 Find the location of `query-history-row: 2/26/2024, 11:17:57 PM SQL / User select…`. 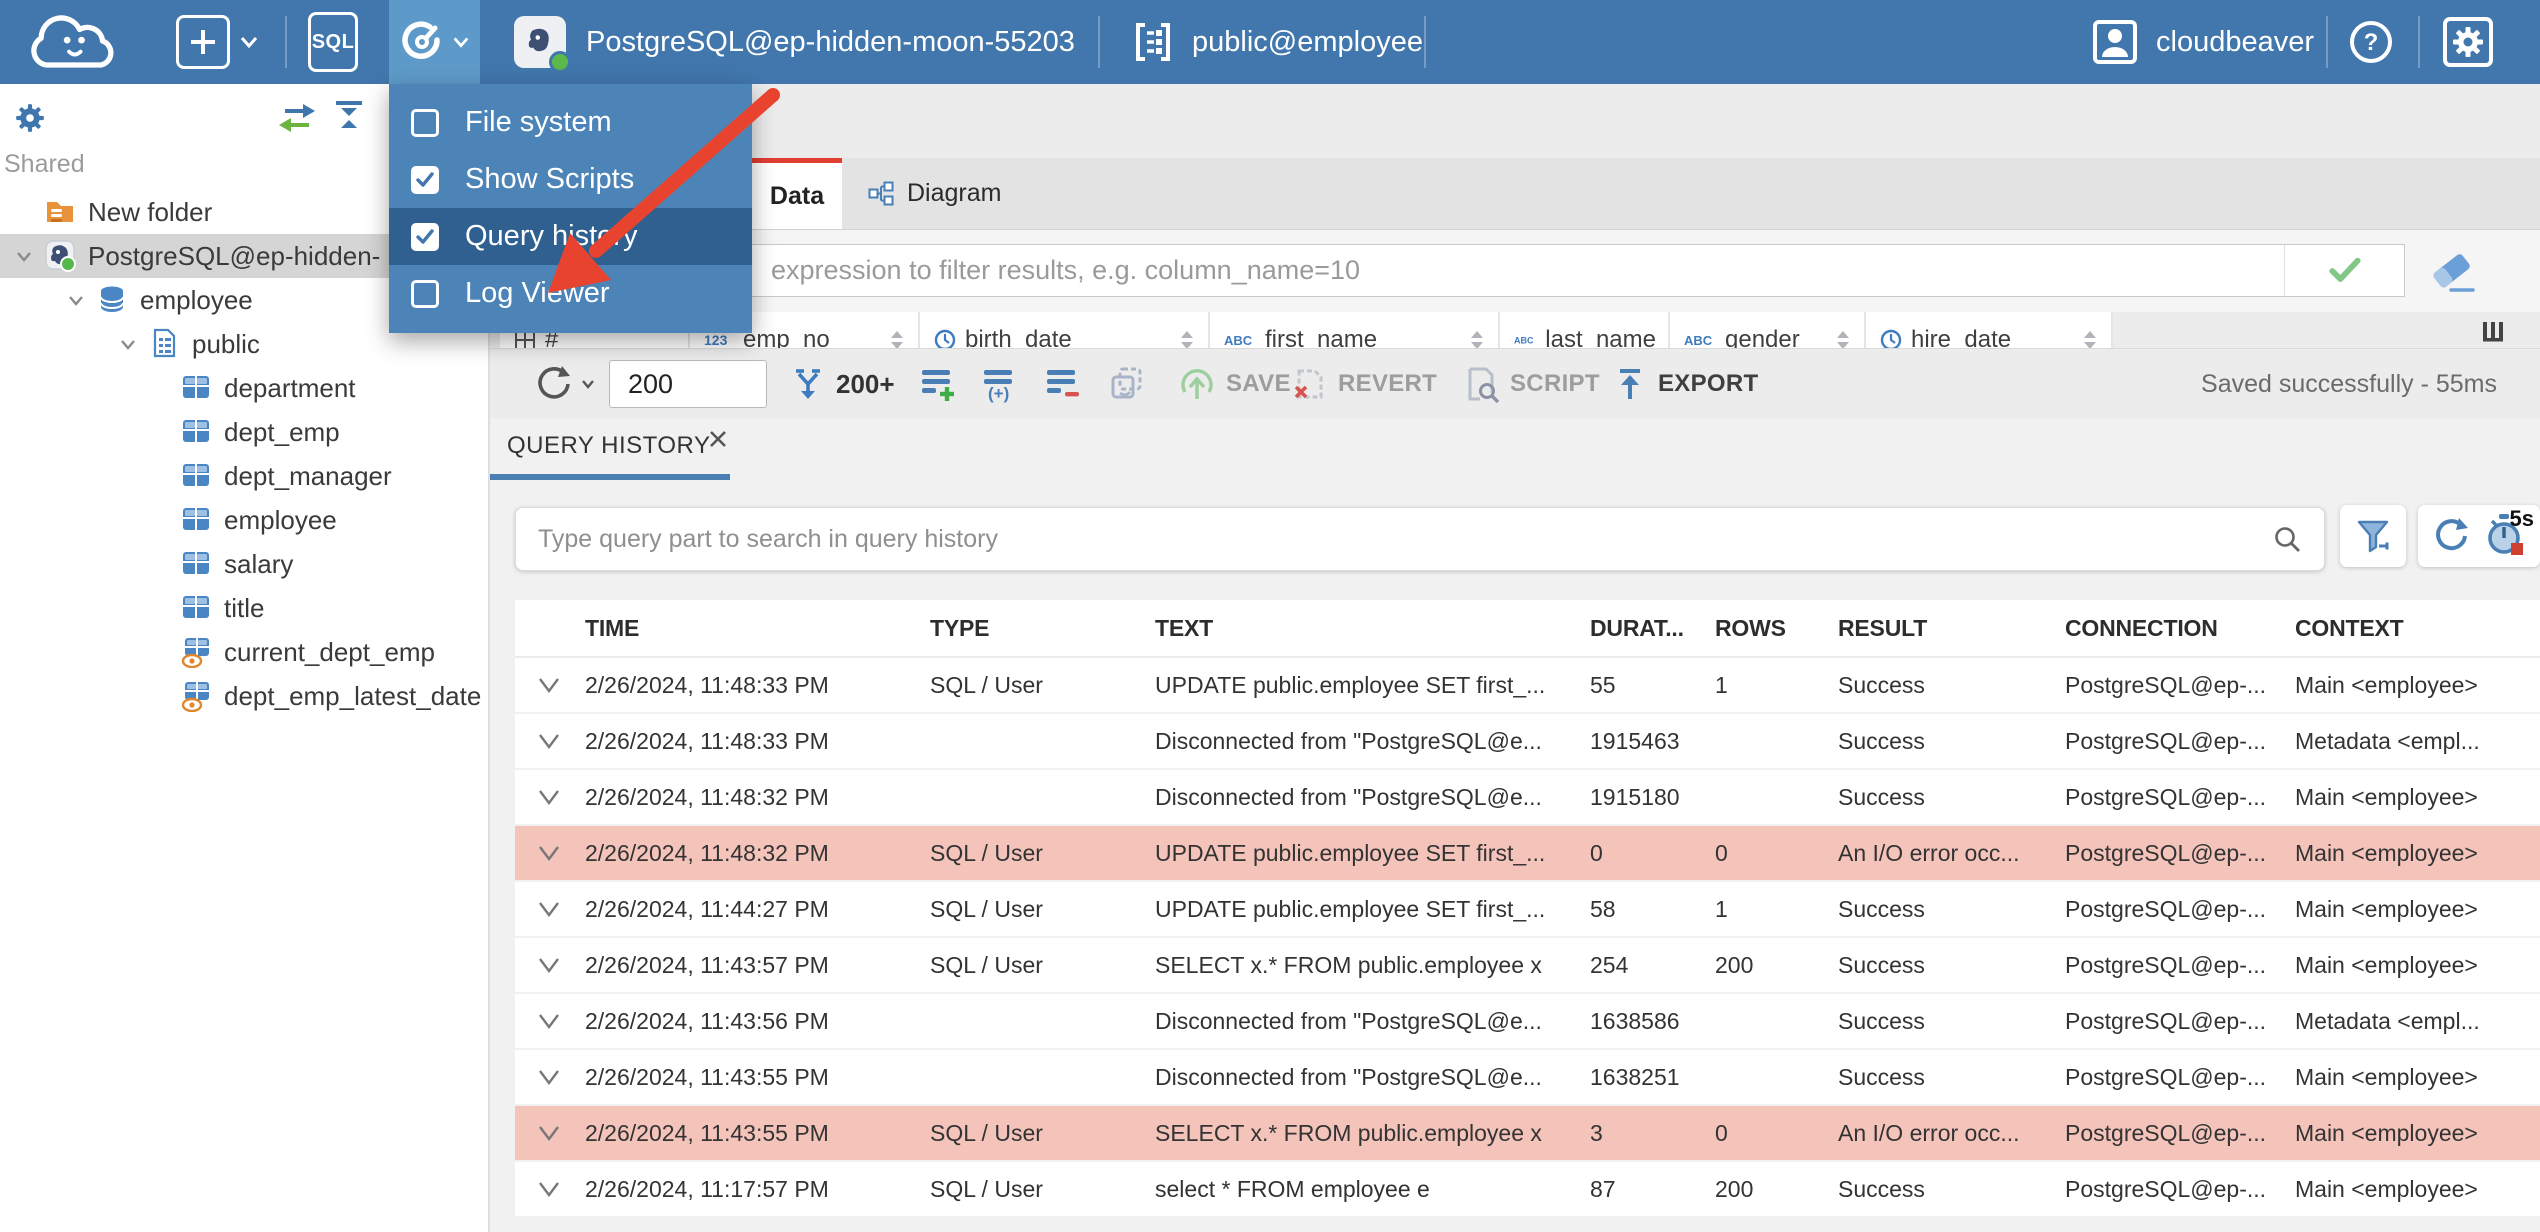

query-history-row: 2/26/2024, 11:17:57 PM SQL / User select… is located at coordinates (1527, 1190).